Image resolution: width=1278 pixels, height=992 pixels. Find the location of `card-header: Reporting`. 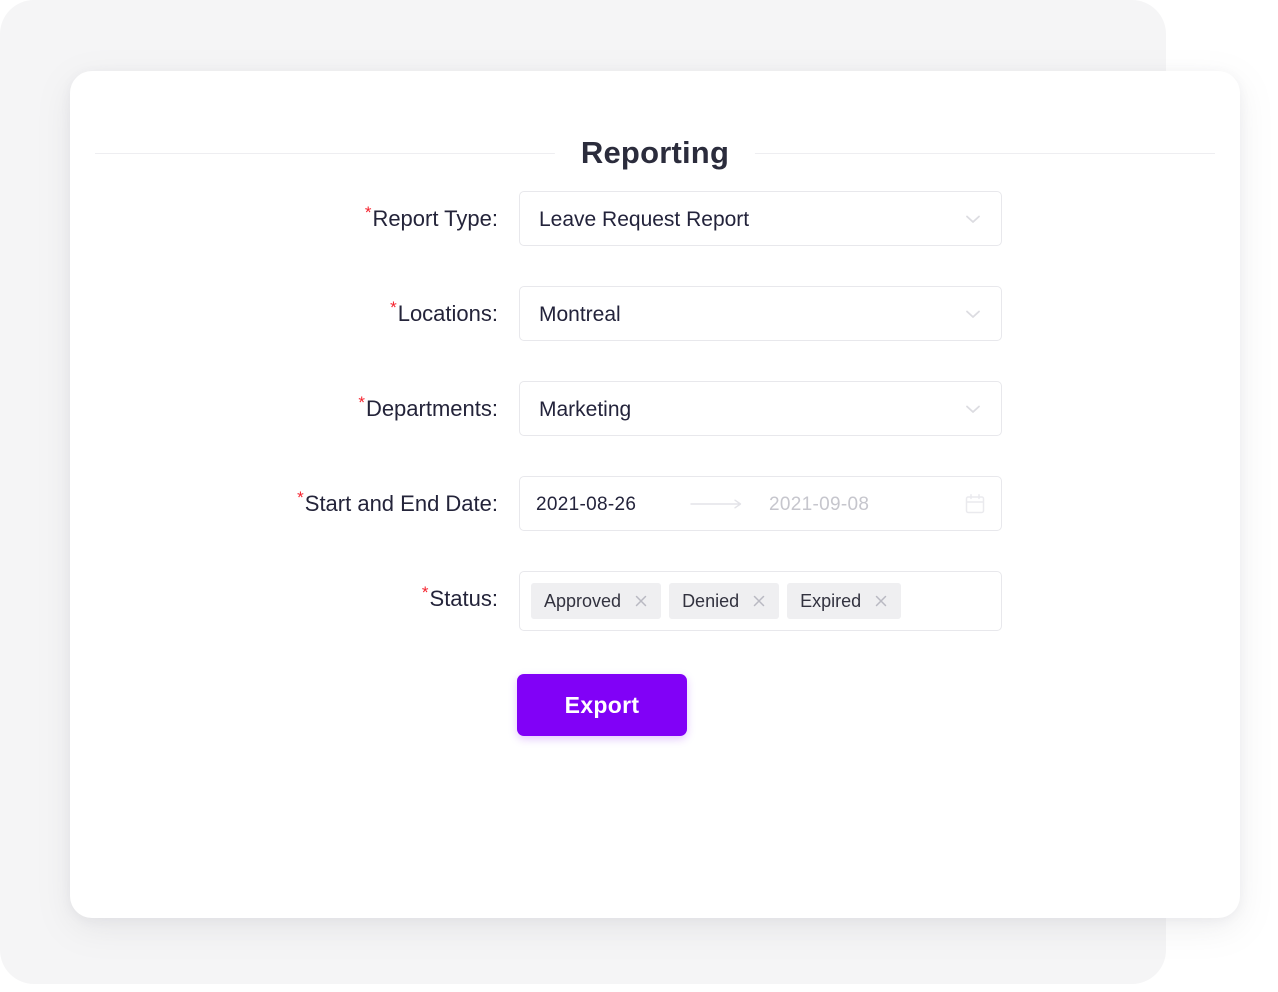

card-header: Reporting is located at coordinates (655, 153).